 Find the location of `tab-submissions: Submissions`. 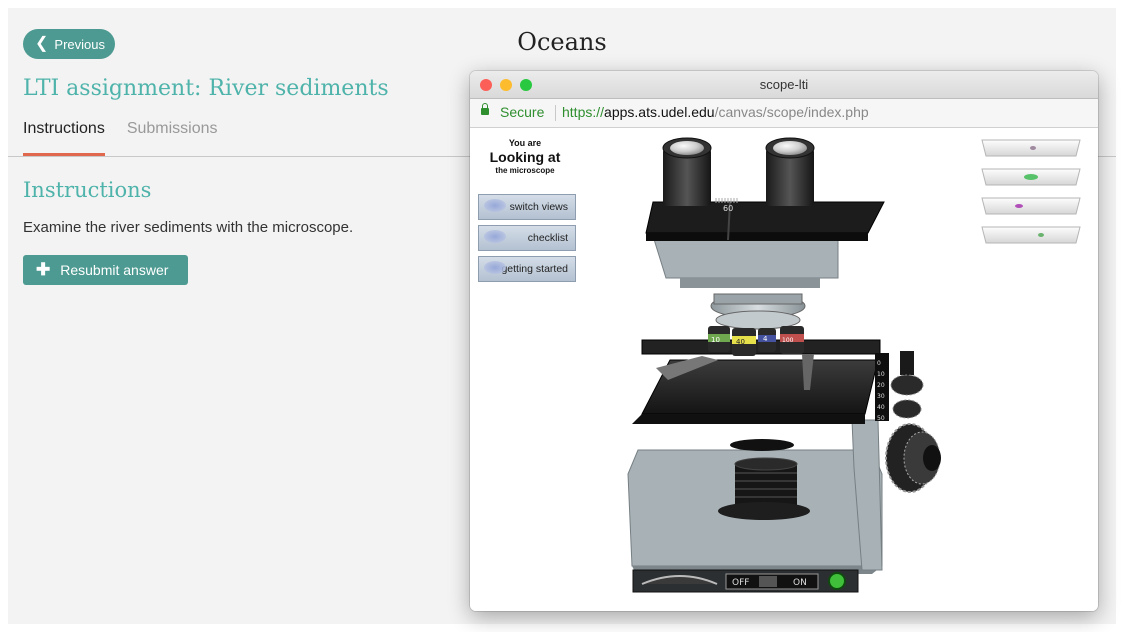

tab-submissions: Submissions is located at coordinates (172, 138).